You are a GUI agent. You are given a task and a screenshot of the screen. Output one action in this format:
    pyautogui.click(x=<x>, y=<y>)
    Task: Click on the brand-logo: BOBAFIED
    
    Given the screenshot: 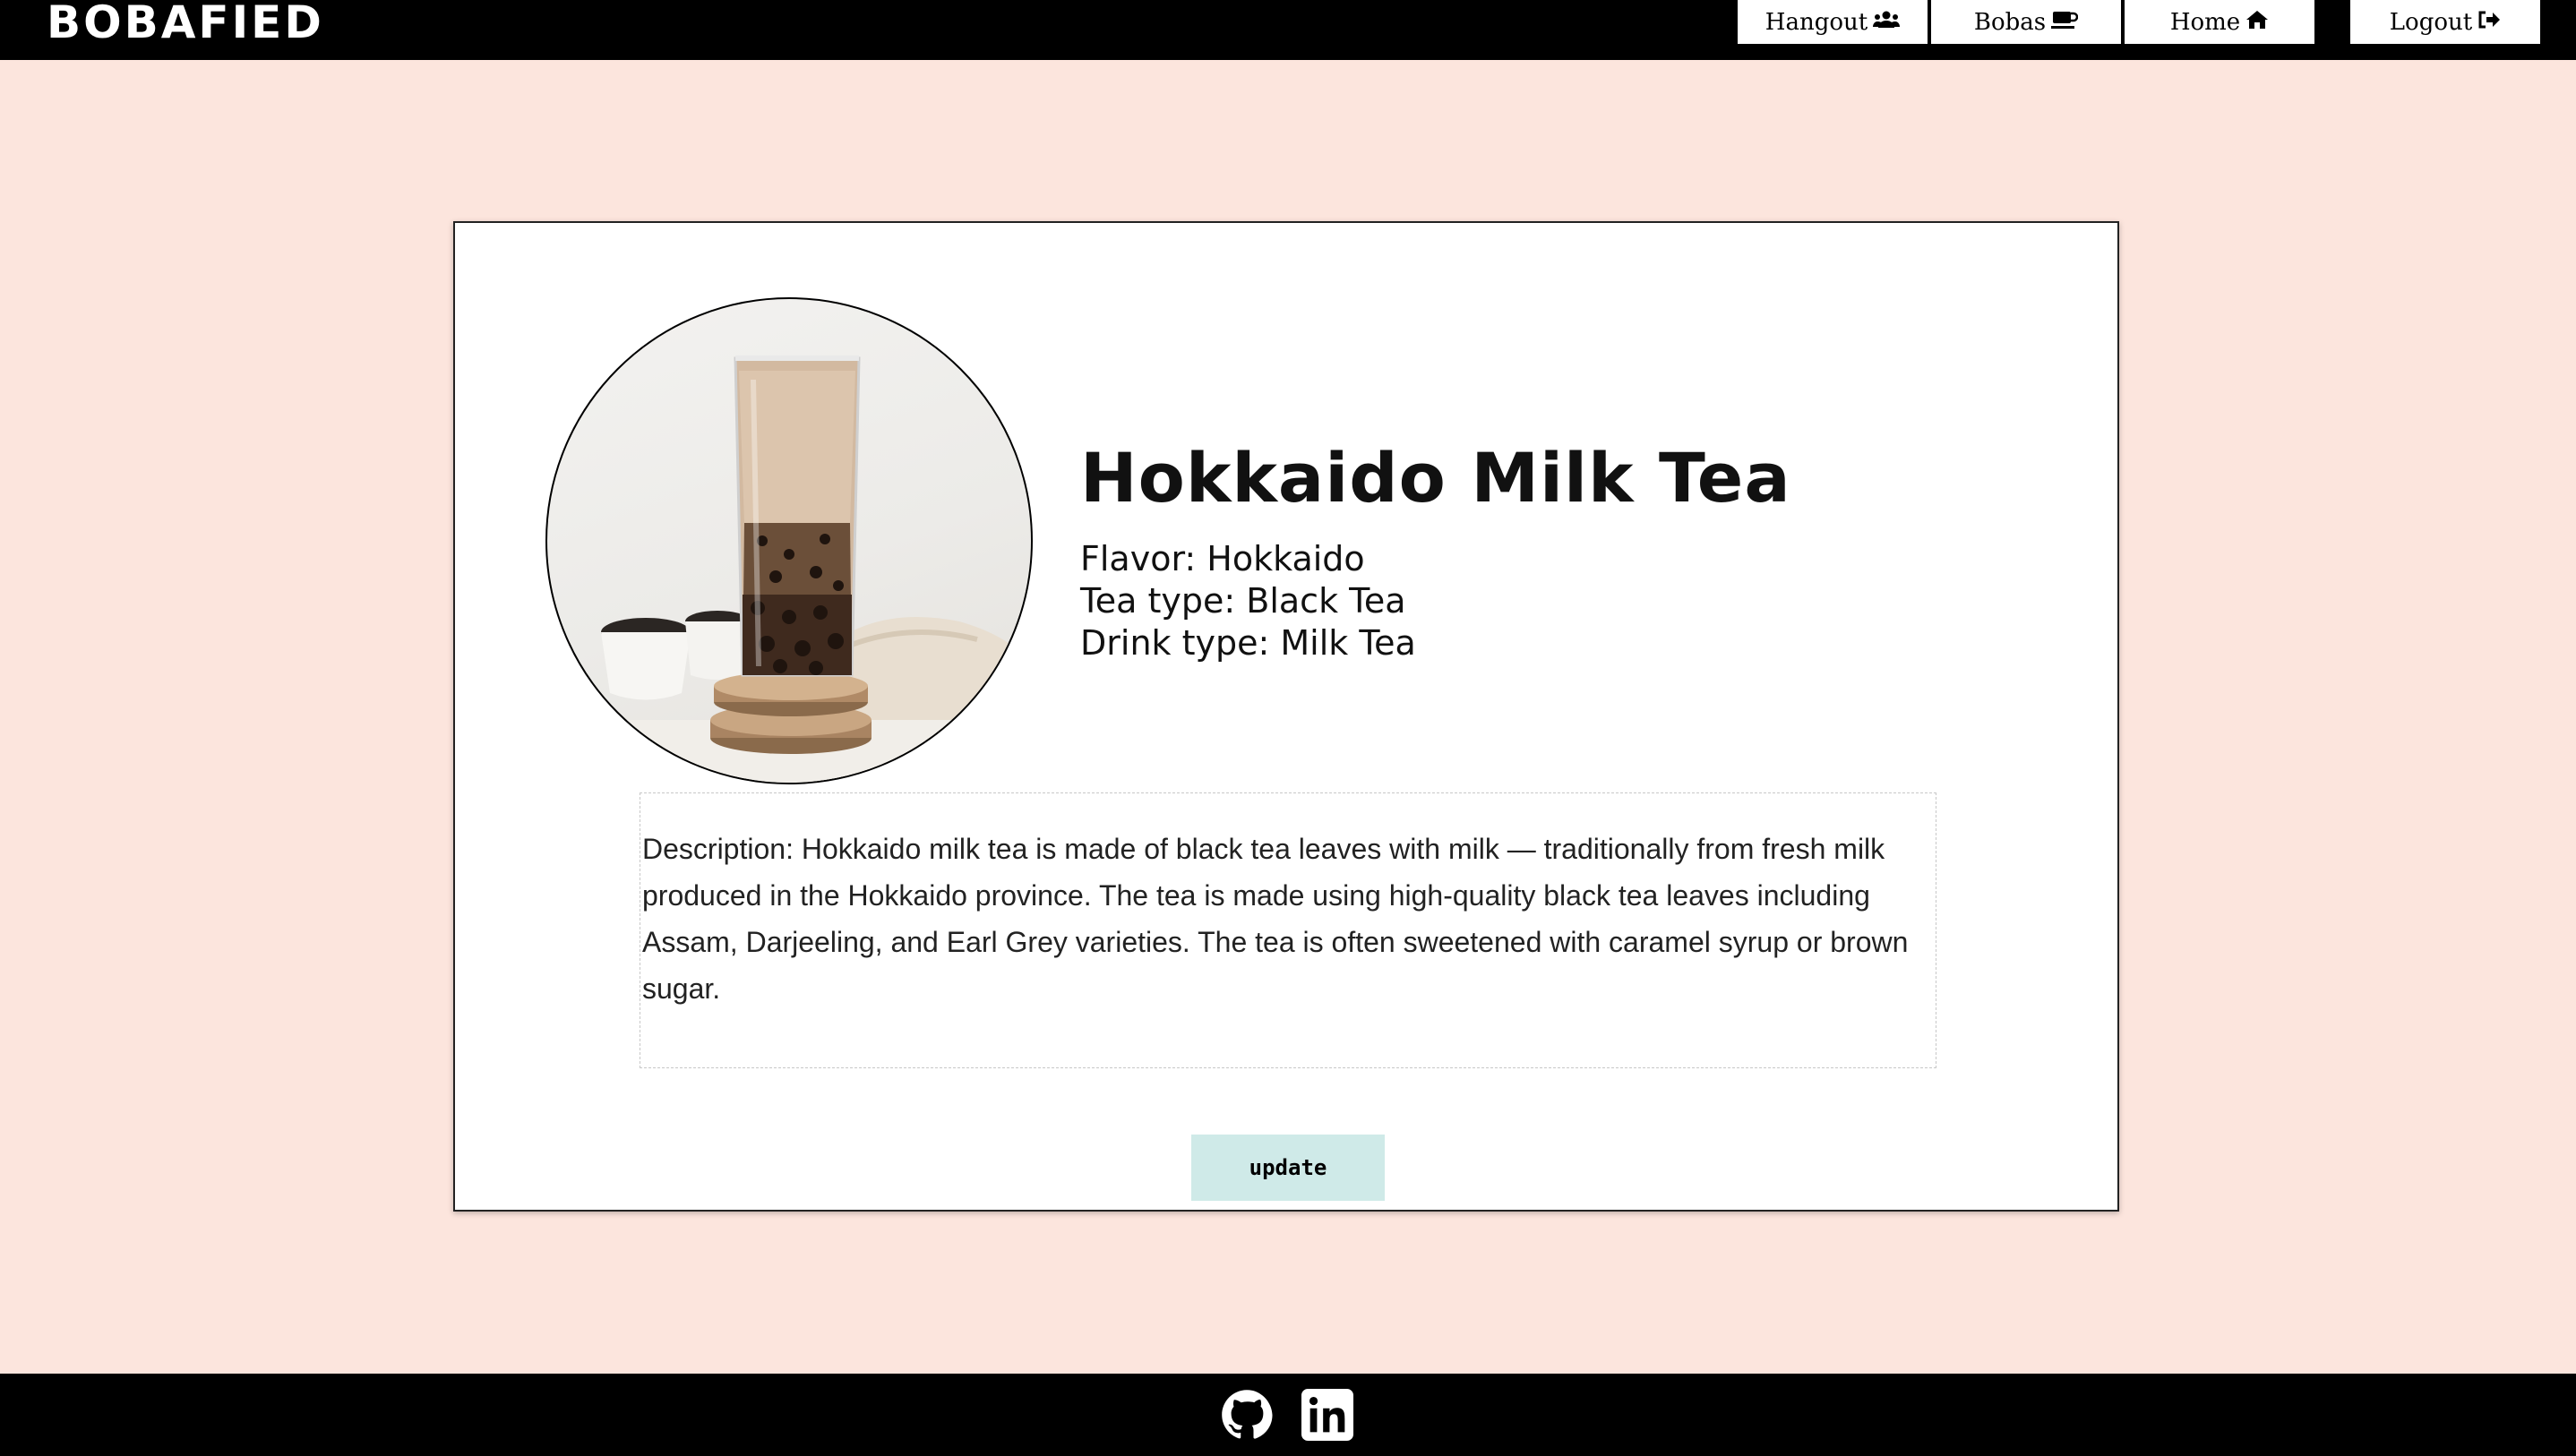 What is the action you would take?
    pyautogui.click(x=185, y=22)
    